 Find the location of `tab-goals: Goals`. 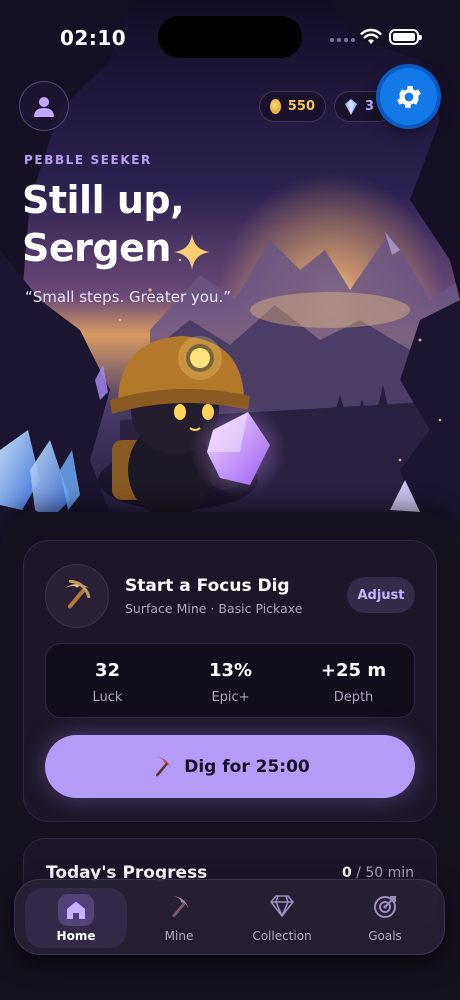

tab-goals: Goals is located at coordinates (385, 918).